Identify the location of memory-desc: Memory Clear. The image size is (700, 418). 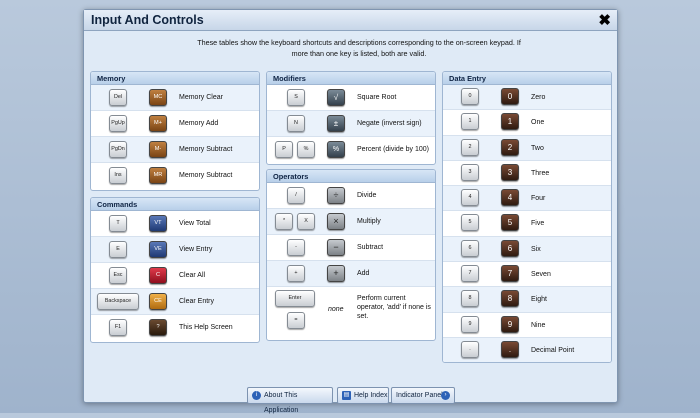
(201, 97).